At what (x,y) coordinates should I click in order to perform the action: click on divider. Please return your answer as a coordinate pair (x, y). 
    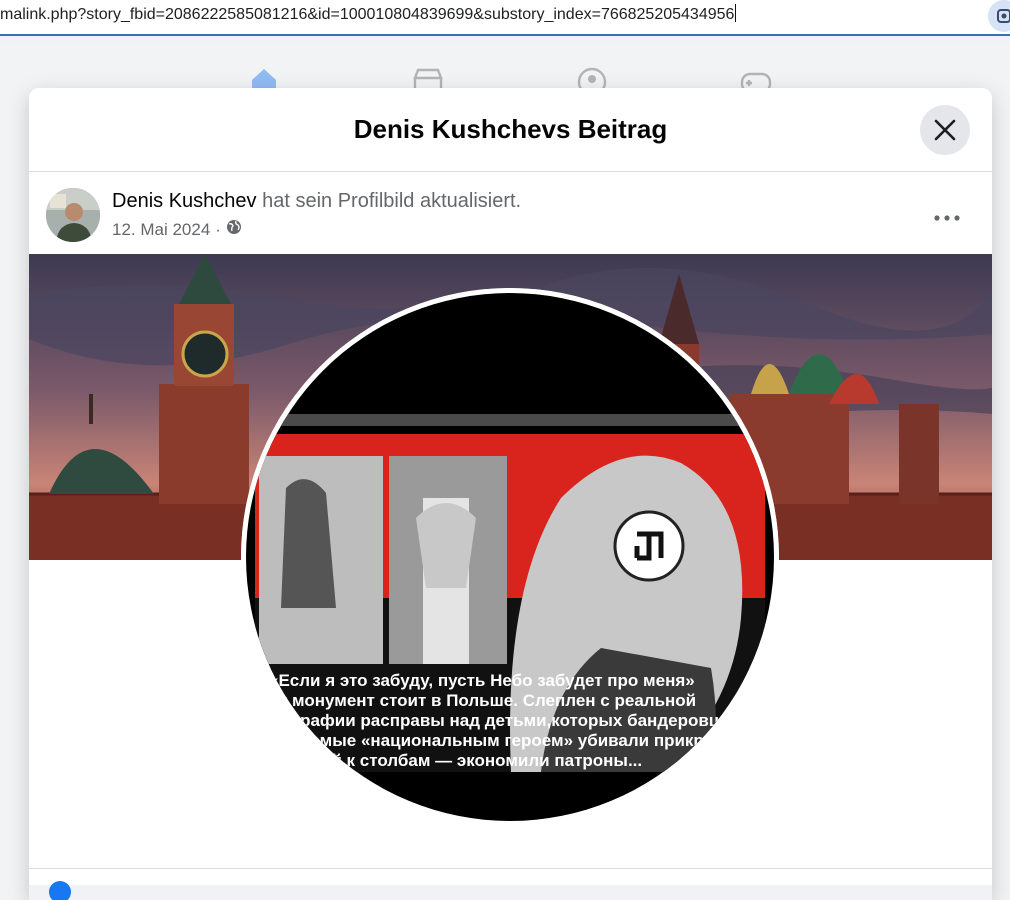
    Looking at the image, I should click on (510, 868).